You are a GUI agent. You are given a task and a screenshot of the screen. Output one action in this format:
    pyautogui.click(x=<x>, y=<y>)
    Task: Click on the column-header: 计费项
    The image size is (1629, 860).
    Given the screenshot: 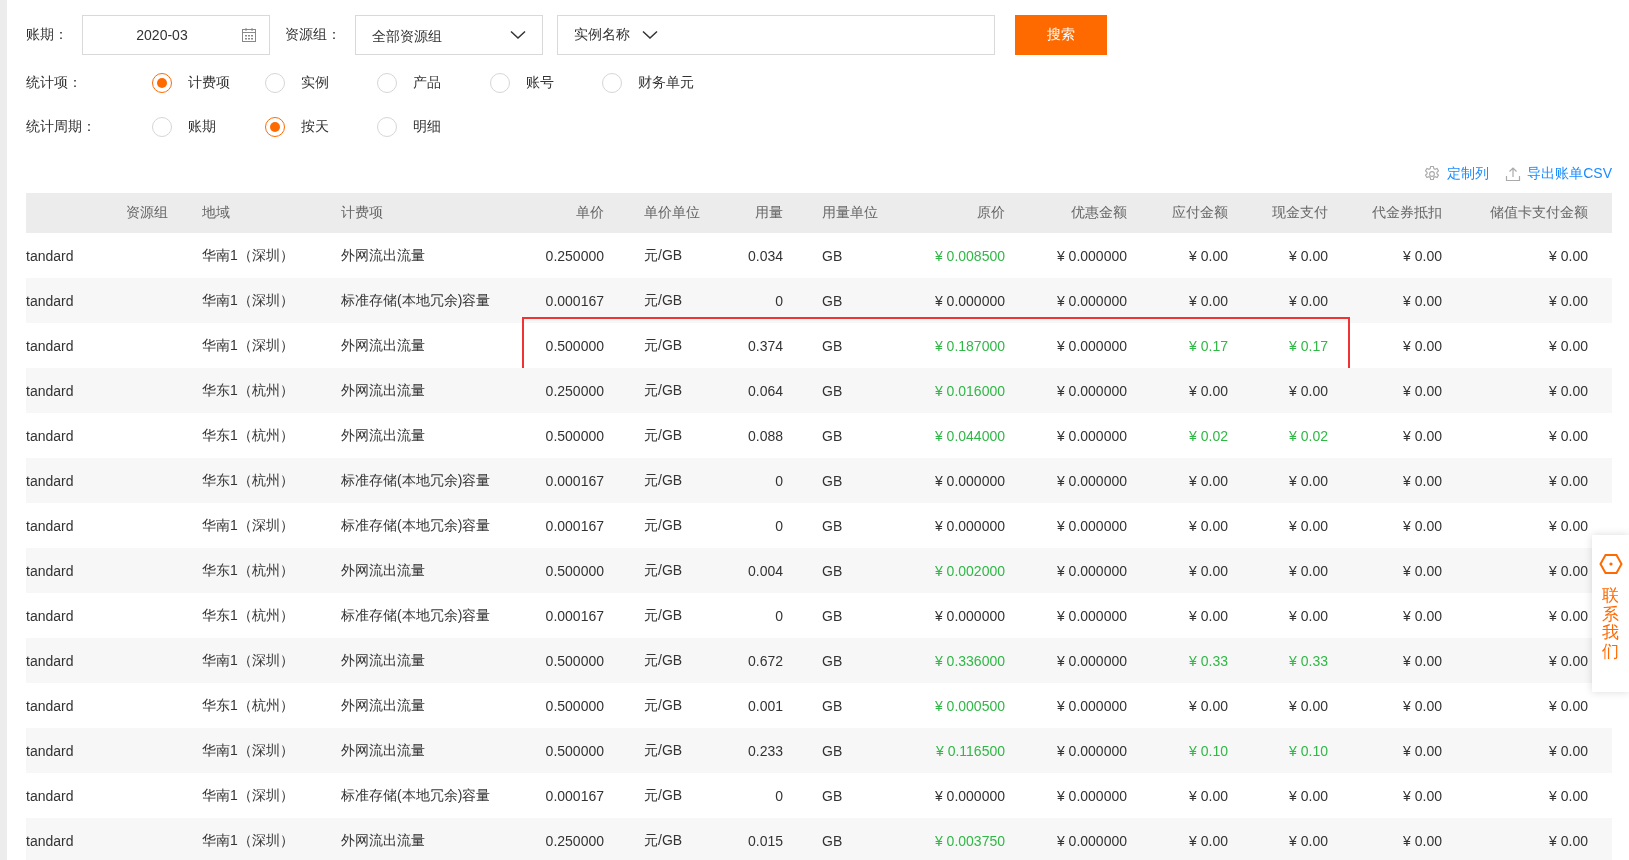 What is the action you would take?
    pyautogui.click(x=362, y=213)
    